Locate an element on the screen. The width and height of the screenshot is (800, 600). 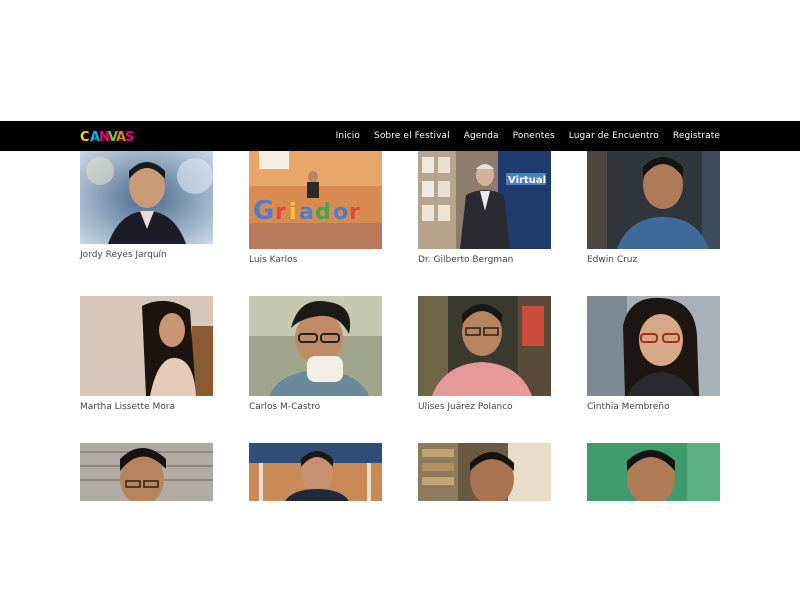
speaker-card: Ulises Juárez Polanco is located at coordinates (484, 354).